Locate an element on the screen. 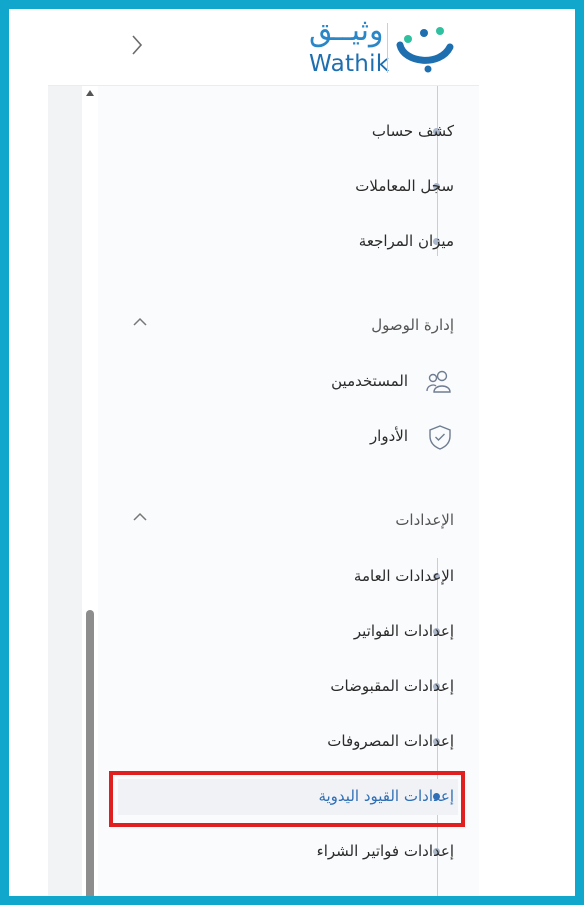 This screenshot has height=905, width=584. sidebar-item-roles: الأدوار is located at coordinates (378, 437).